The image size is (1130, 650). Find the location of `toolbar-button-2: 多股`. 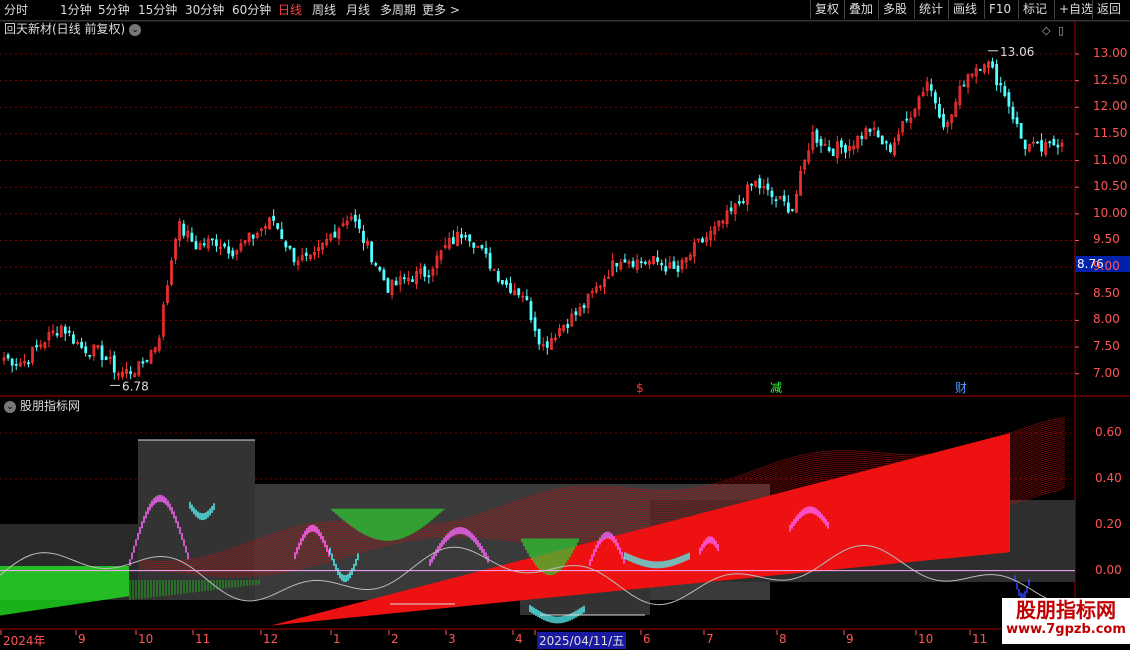

toolbar-button-2: 多股 is located at coordinates (894, 9).